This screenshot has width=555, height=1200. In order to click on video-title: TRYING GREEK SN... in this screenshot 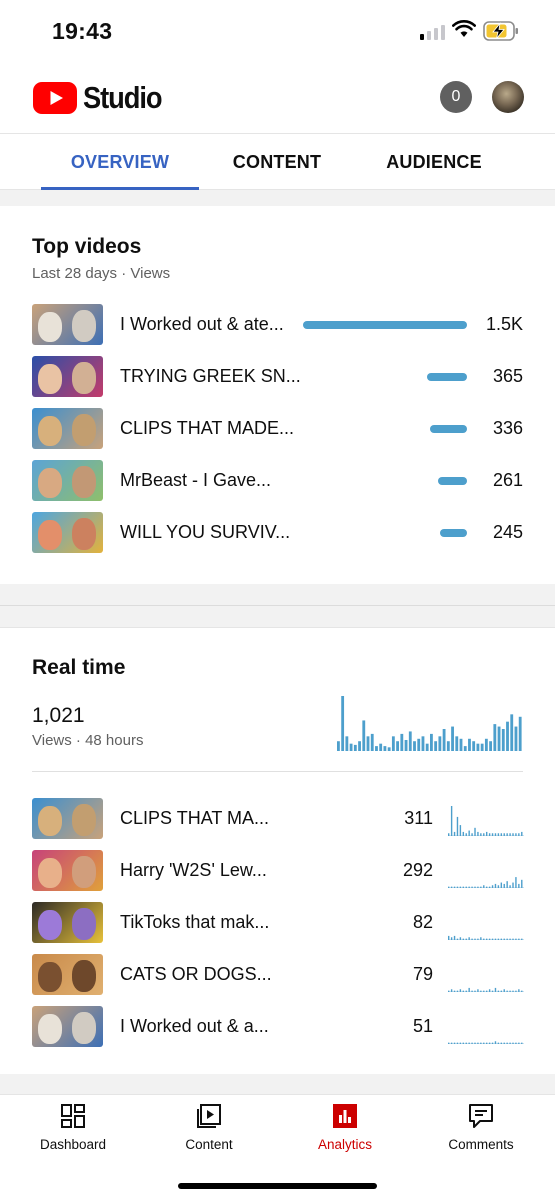, I will do `click(210, 376)`.